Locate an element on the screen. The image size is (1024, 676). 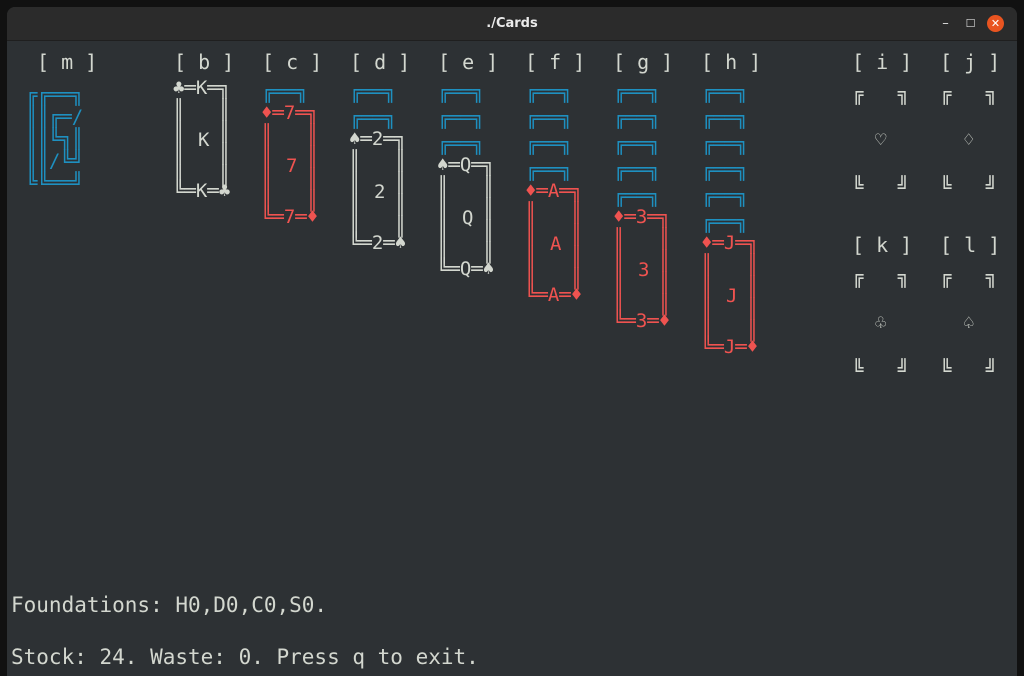
foundations-status: Foundations: H0,D0,C0,S0. is located at coordinates (169, 605).